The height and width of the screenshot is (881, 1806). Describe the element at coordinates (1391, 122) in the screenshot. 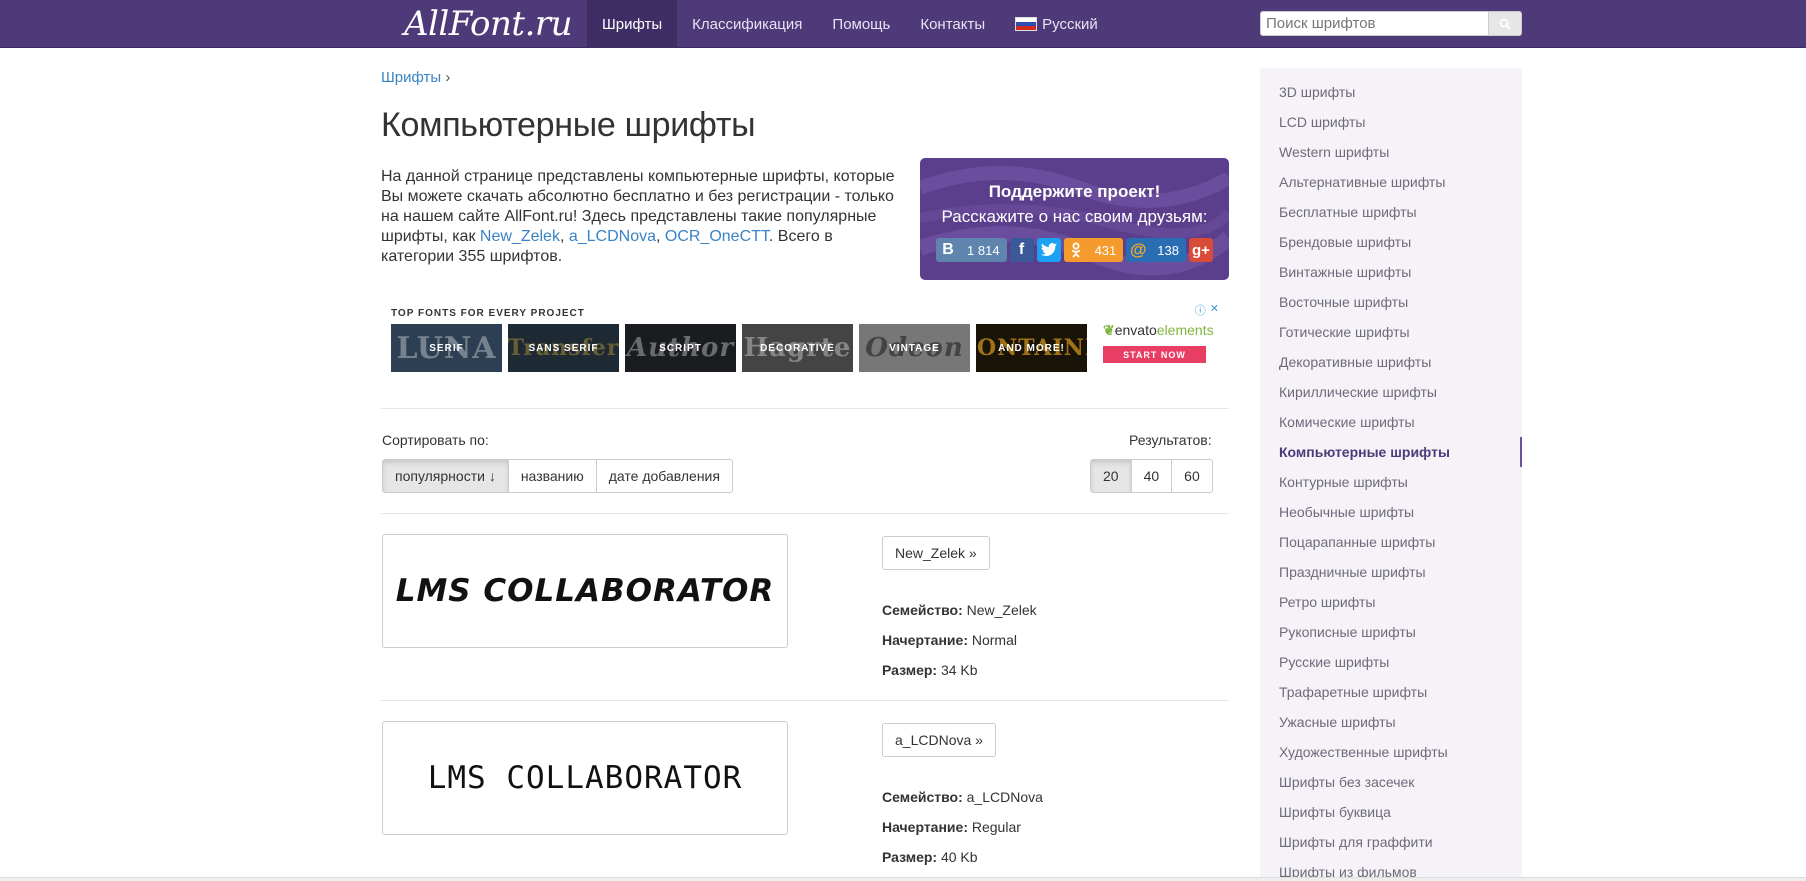

I see `sidebar-item-lcd: LCD шрифты` at that location.